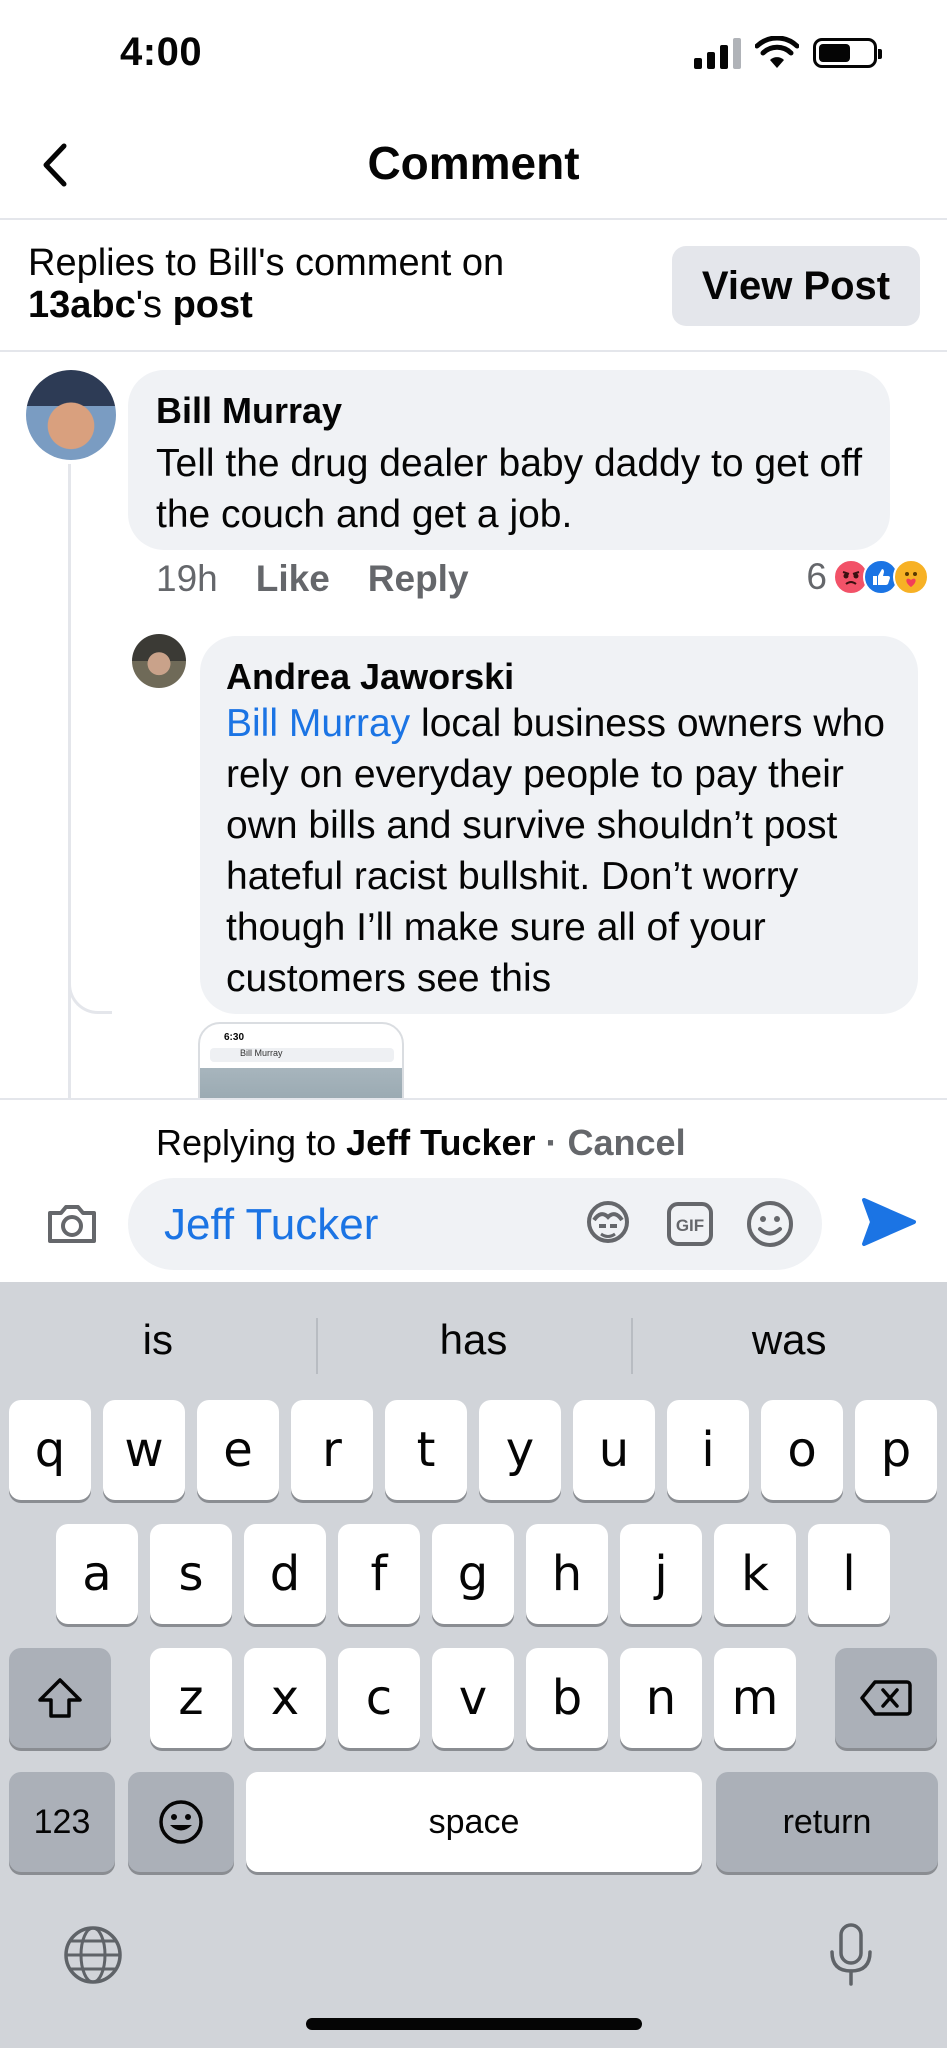  I want to click on microphone-icon, so click(851, 1955).